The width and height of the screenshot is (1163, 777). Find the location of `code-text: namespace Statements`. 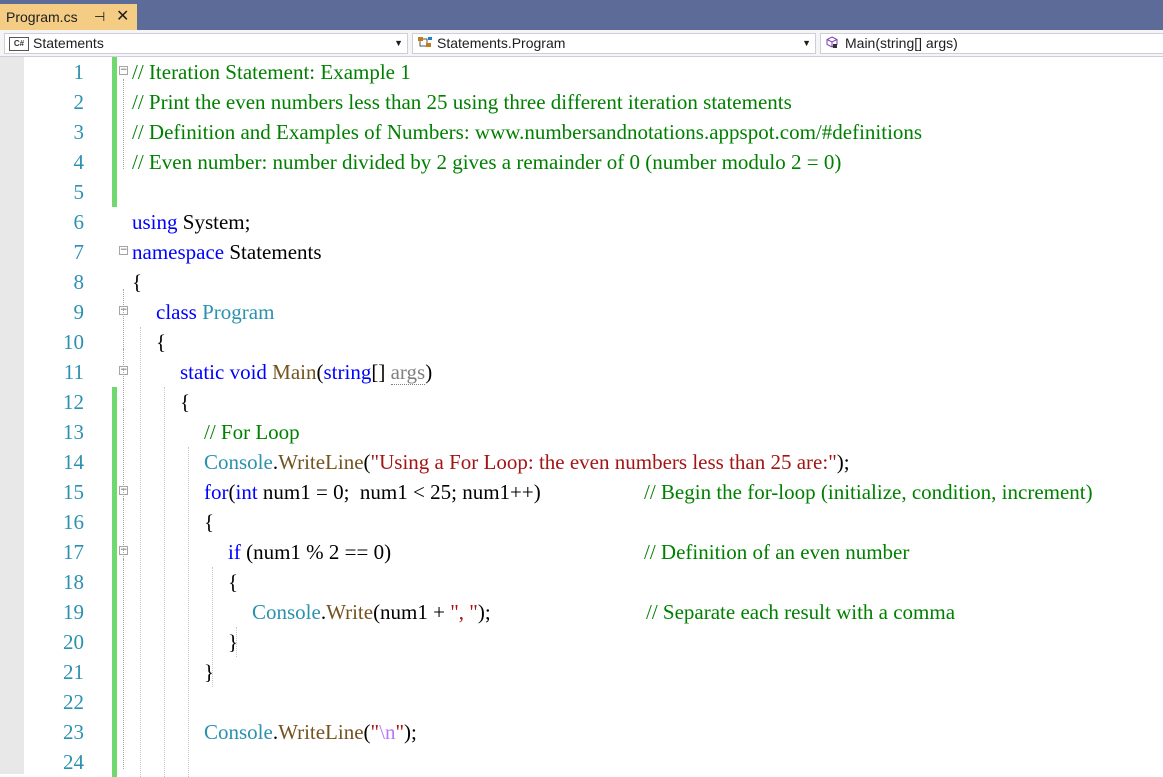

code-text: namespace Statements is located at coordinates (227, 252).